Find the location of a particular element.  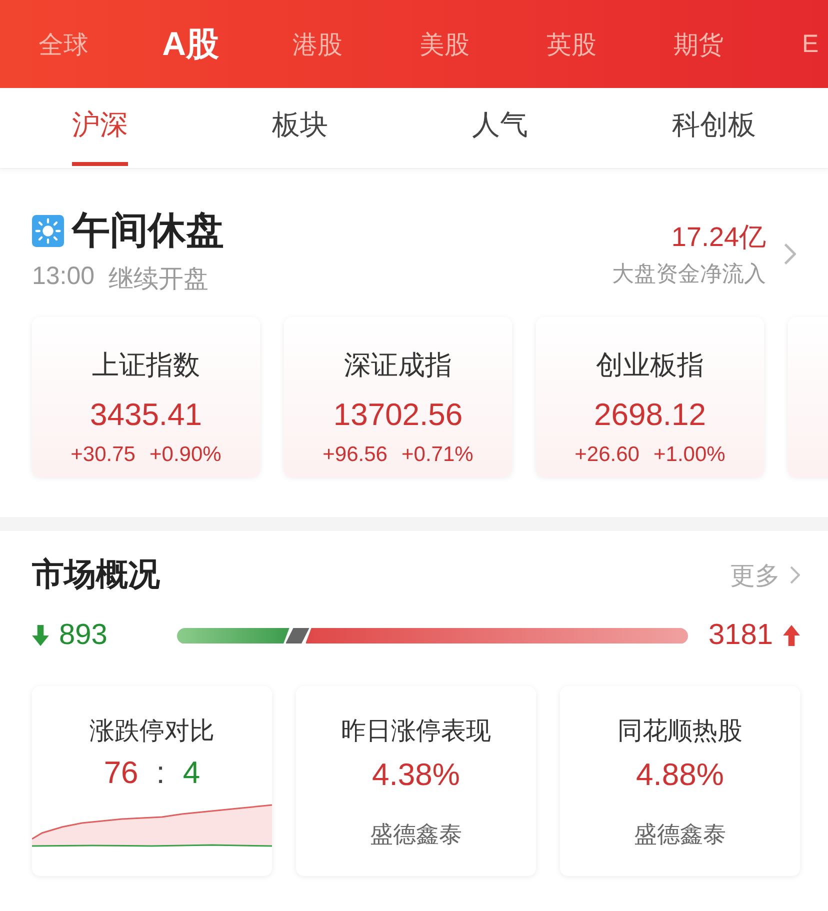

index-card: 创业板指 2698.12 +26.60 +1.00% is located at coordinates (650, 397).